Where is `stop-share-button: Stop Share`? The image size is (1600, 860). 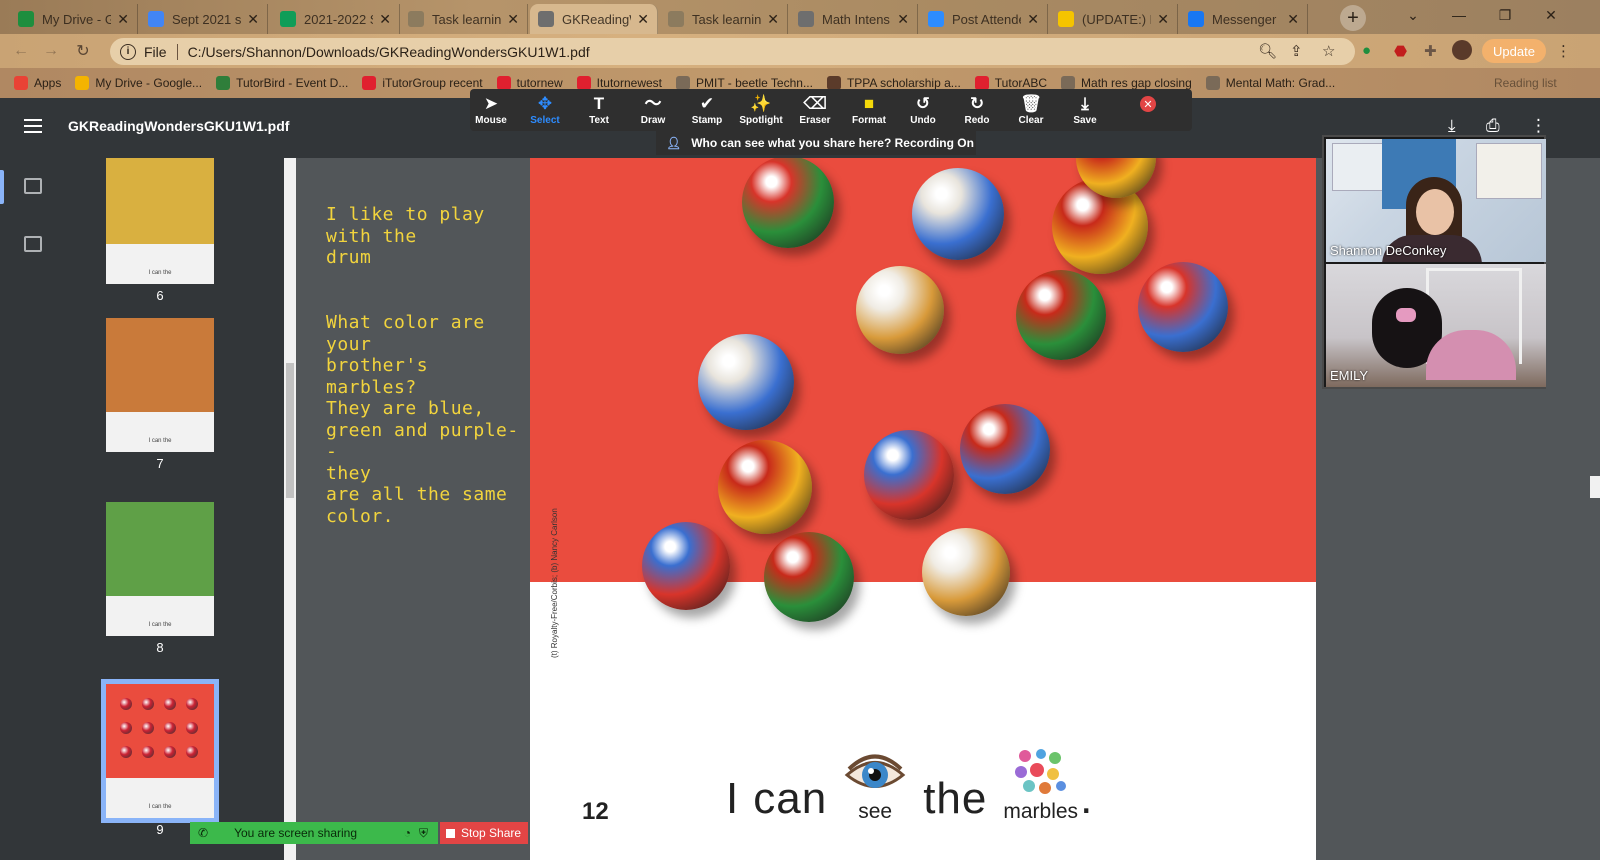
stop-share-button: Stop Share is located at coordinates (484, 833).